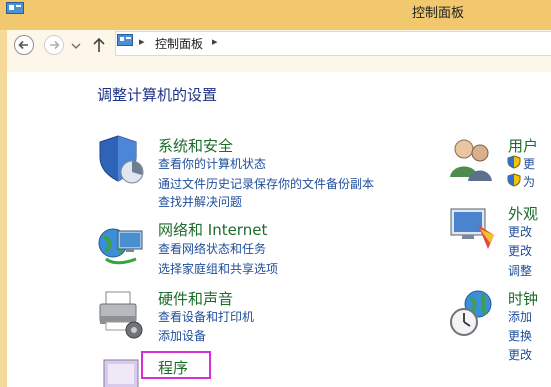 Image resolution: width=551 pixels, height=387 pixels. I want to click on category-system-security: 系统和安全, so click(195, 145).